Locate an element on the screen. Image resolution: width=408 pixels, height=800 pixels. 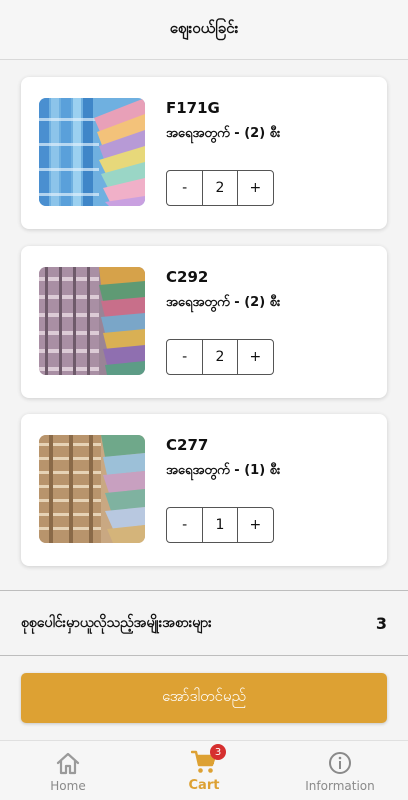
nav-item-home: Home is located at coordinates (68, 770).